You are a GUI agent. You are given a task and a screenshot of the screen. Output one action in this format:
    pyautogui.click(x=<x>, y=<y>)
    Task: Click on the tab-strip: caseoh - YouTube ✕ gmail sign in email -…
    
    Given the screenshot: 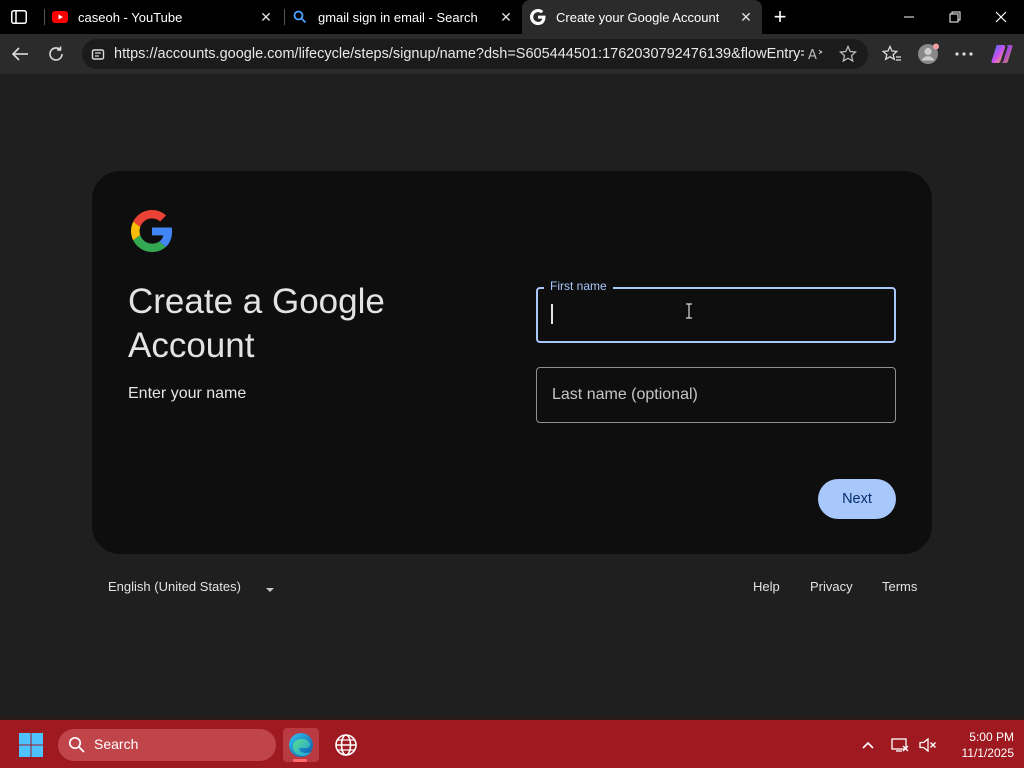 What is the action you would take?
    pyautogui.click(x=512, y=17)
    